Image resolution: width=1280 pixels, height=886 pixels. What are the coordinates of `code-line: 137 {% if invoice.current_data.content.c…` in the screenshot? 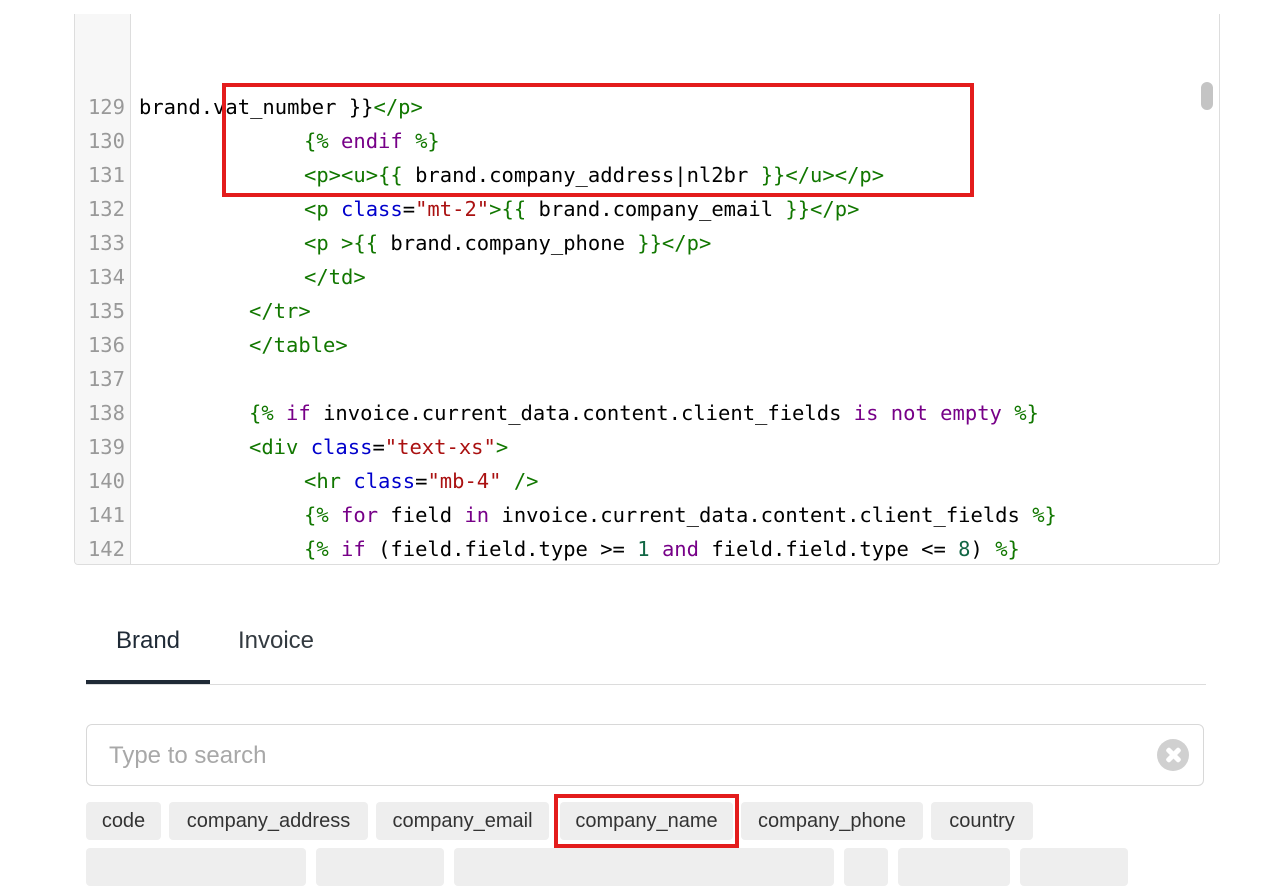 It's located at (647, 376).